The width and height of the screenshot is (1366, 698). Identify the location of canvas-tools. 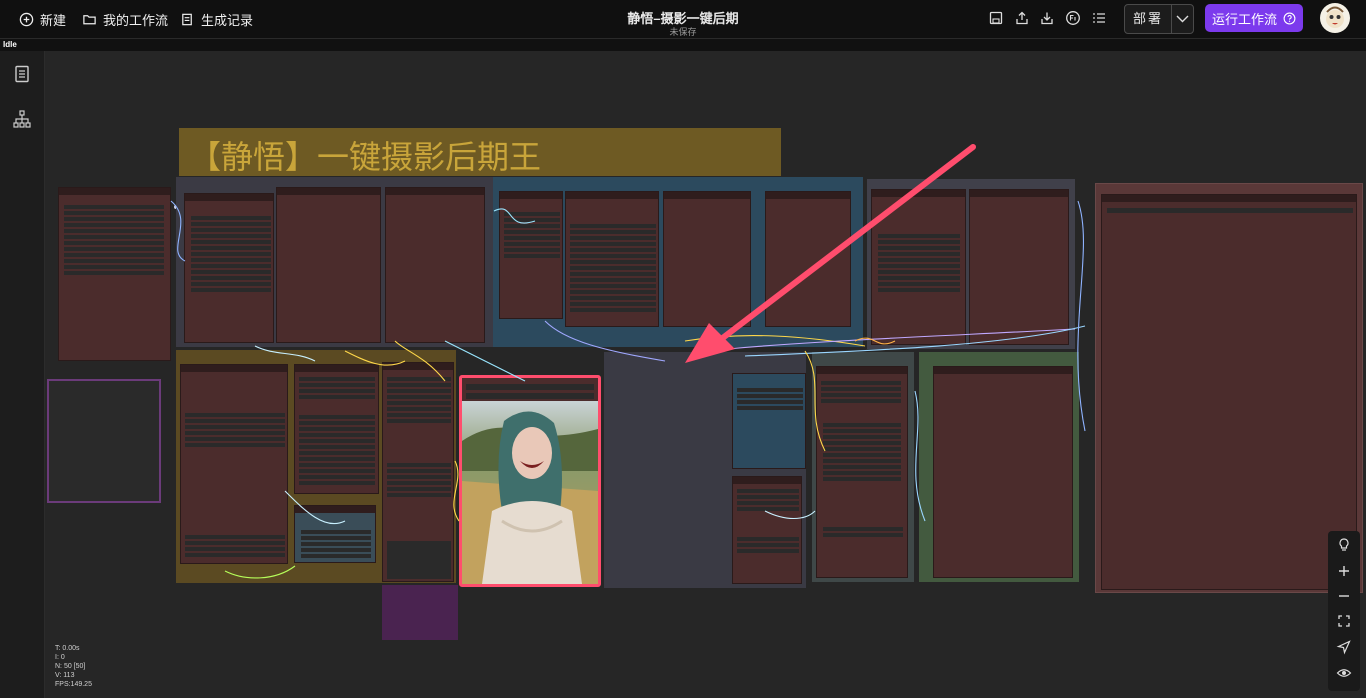
(1344, 611).